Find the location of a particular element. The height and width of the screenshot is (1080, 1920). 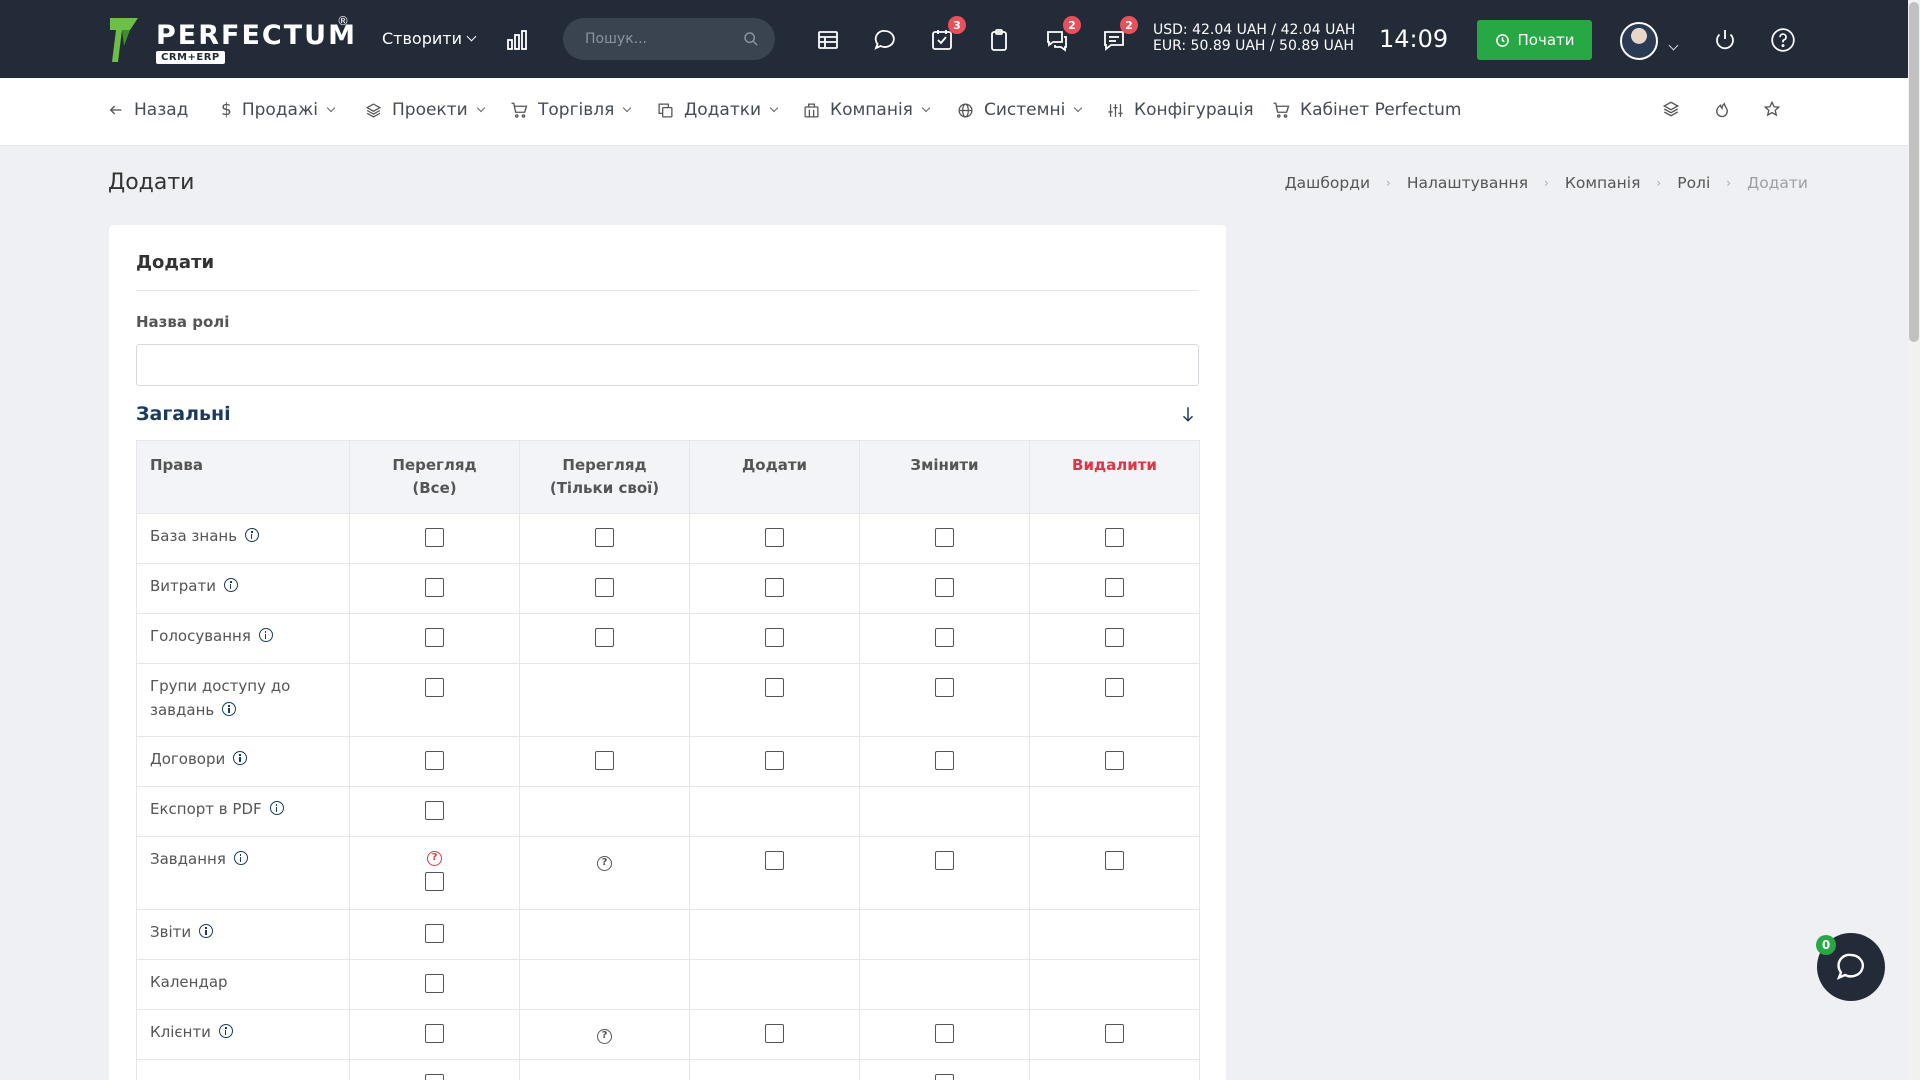

row-name: Голосування is located at coordinates (200, 636).